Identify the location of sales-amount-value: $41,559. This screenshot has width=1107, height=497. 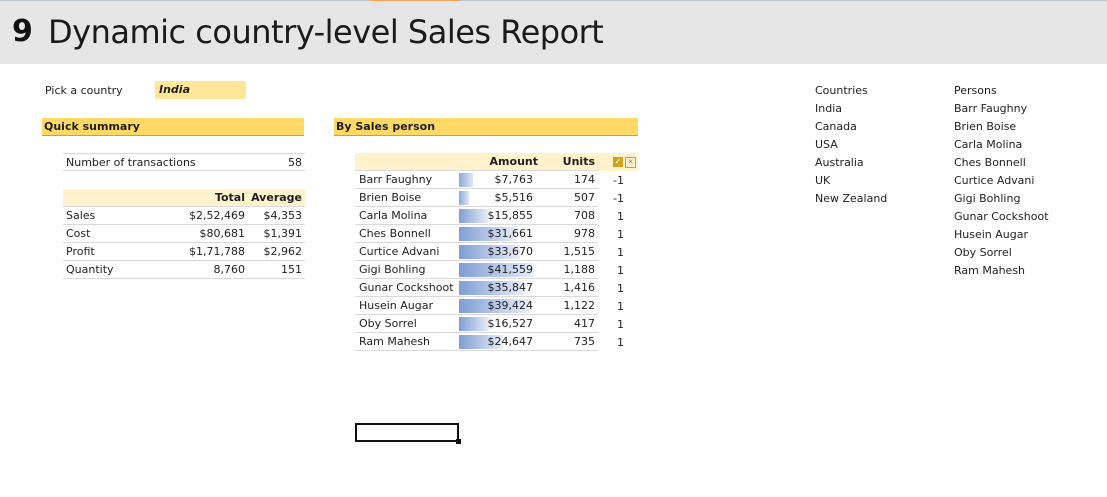
(511, 269).